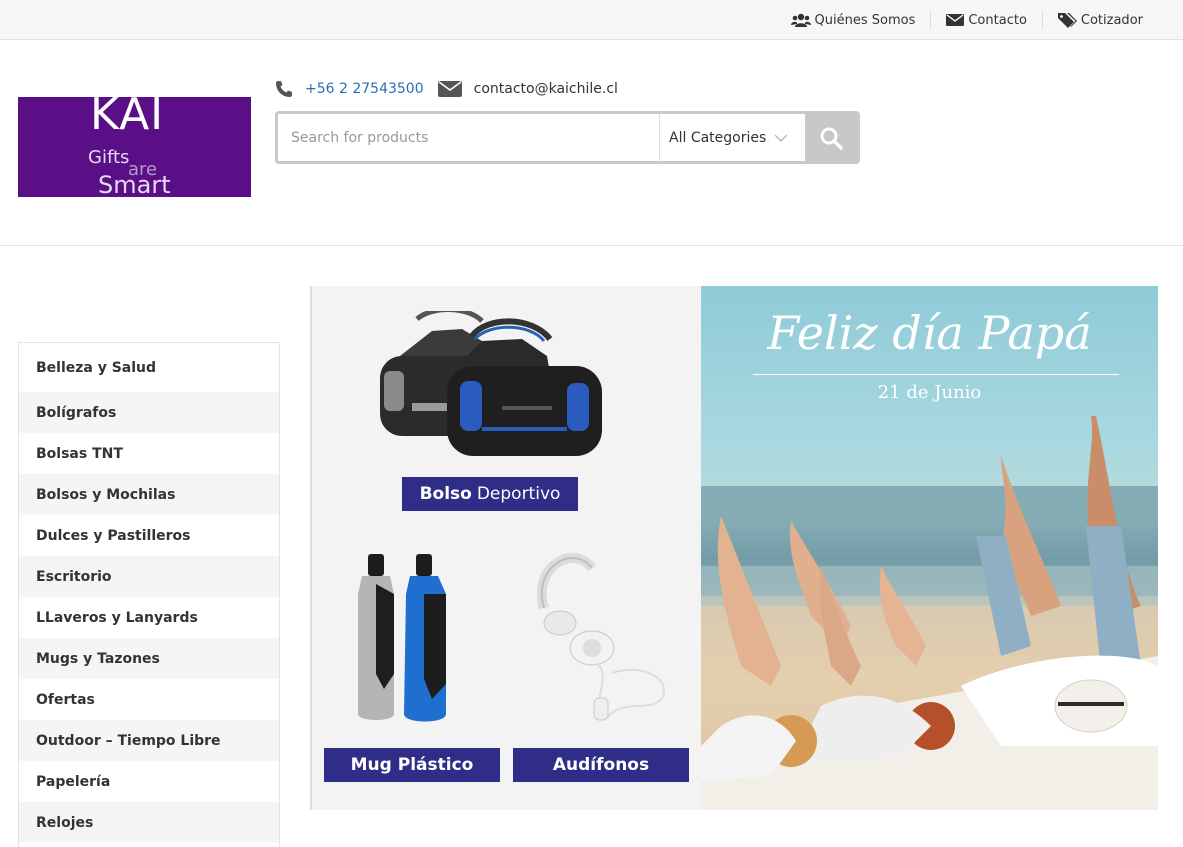 The width and height of the screenshot is (1183, 847). What do you see at coordinates (492, 386) in the screenshot?
I see `sports-bag-image` at bounding box center [492, 386].